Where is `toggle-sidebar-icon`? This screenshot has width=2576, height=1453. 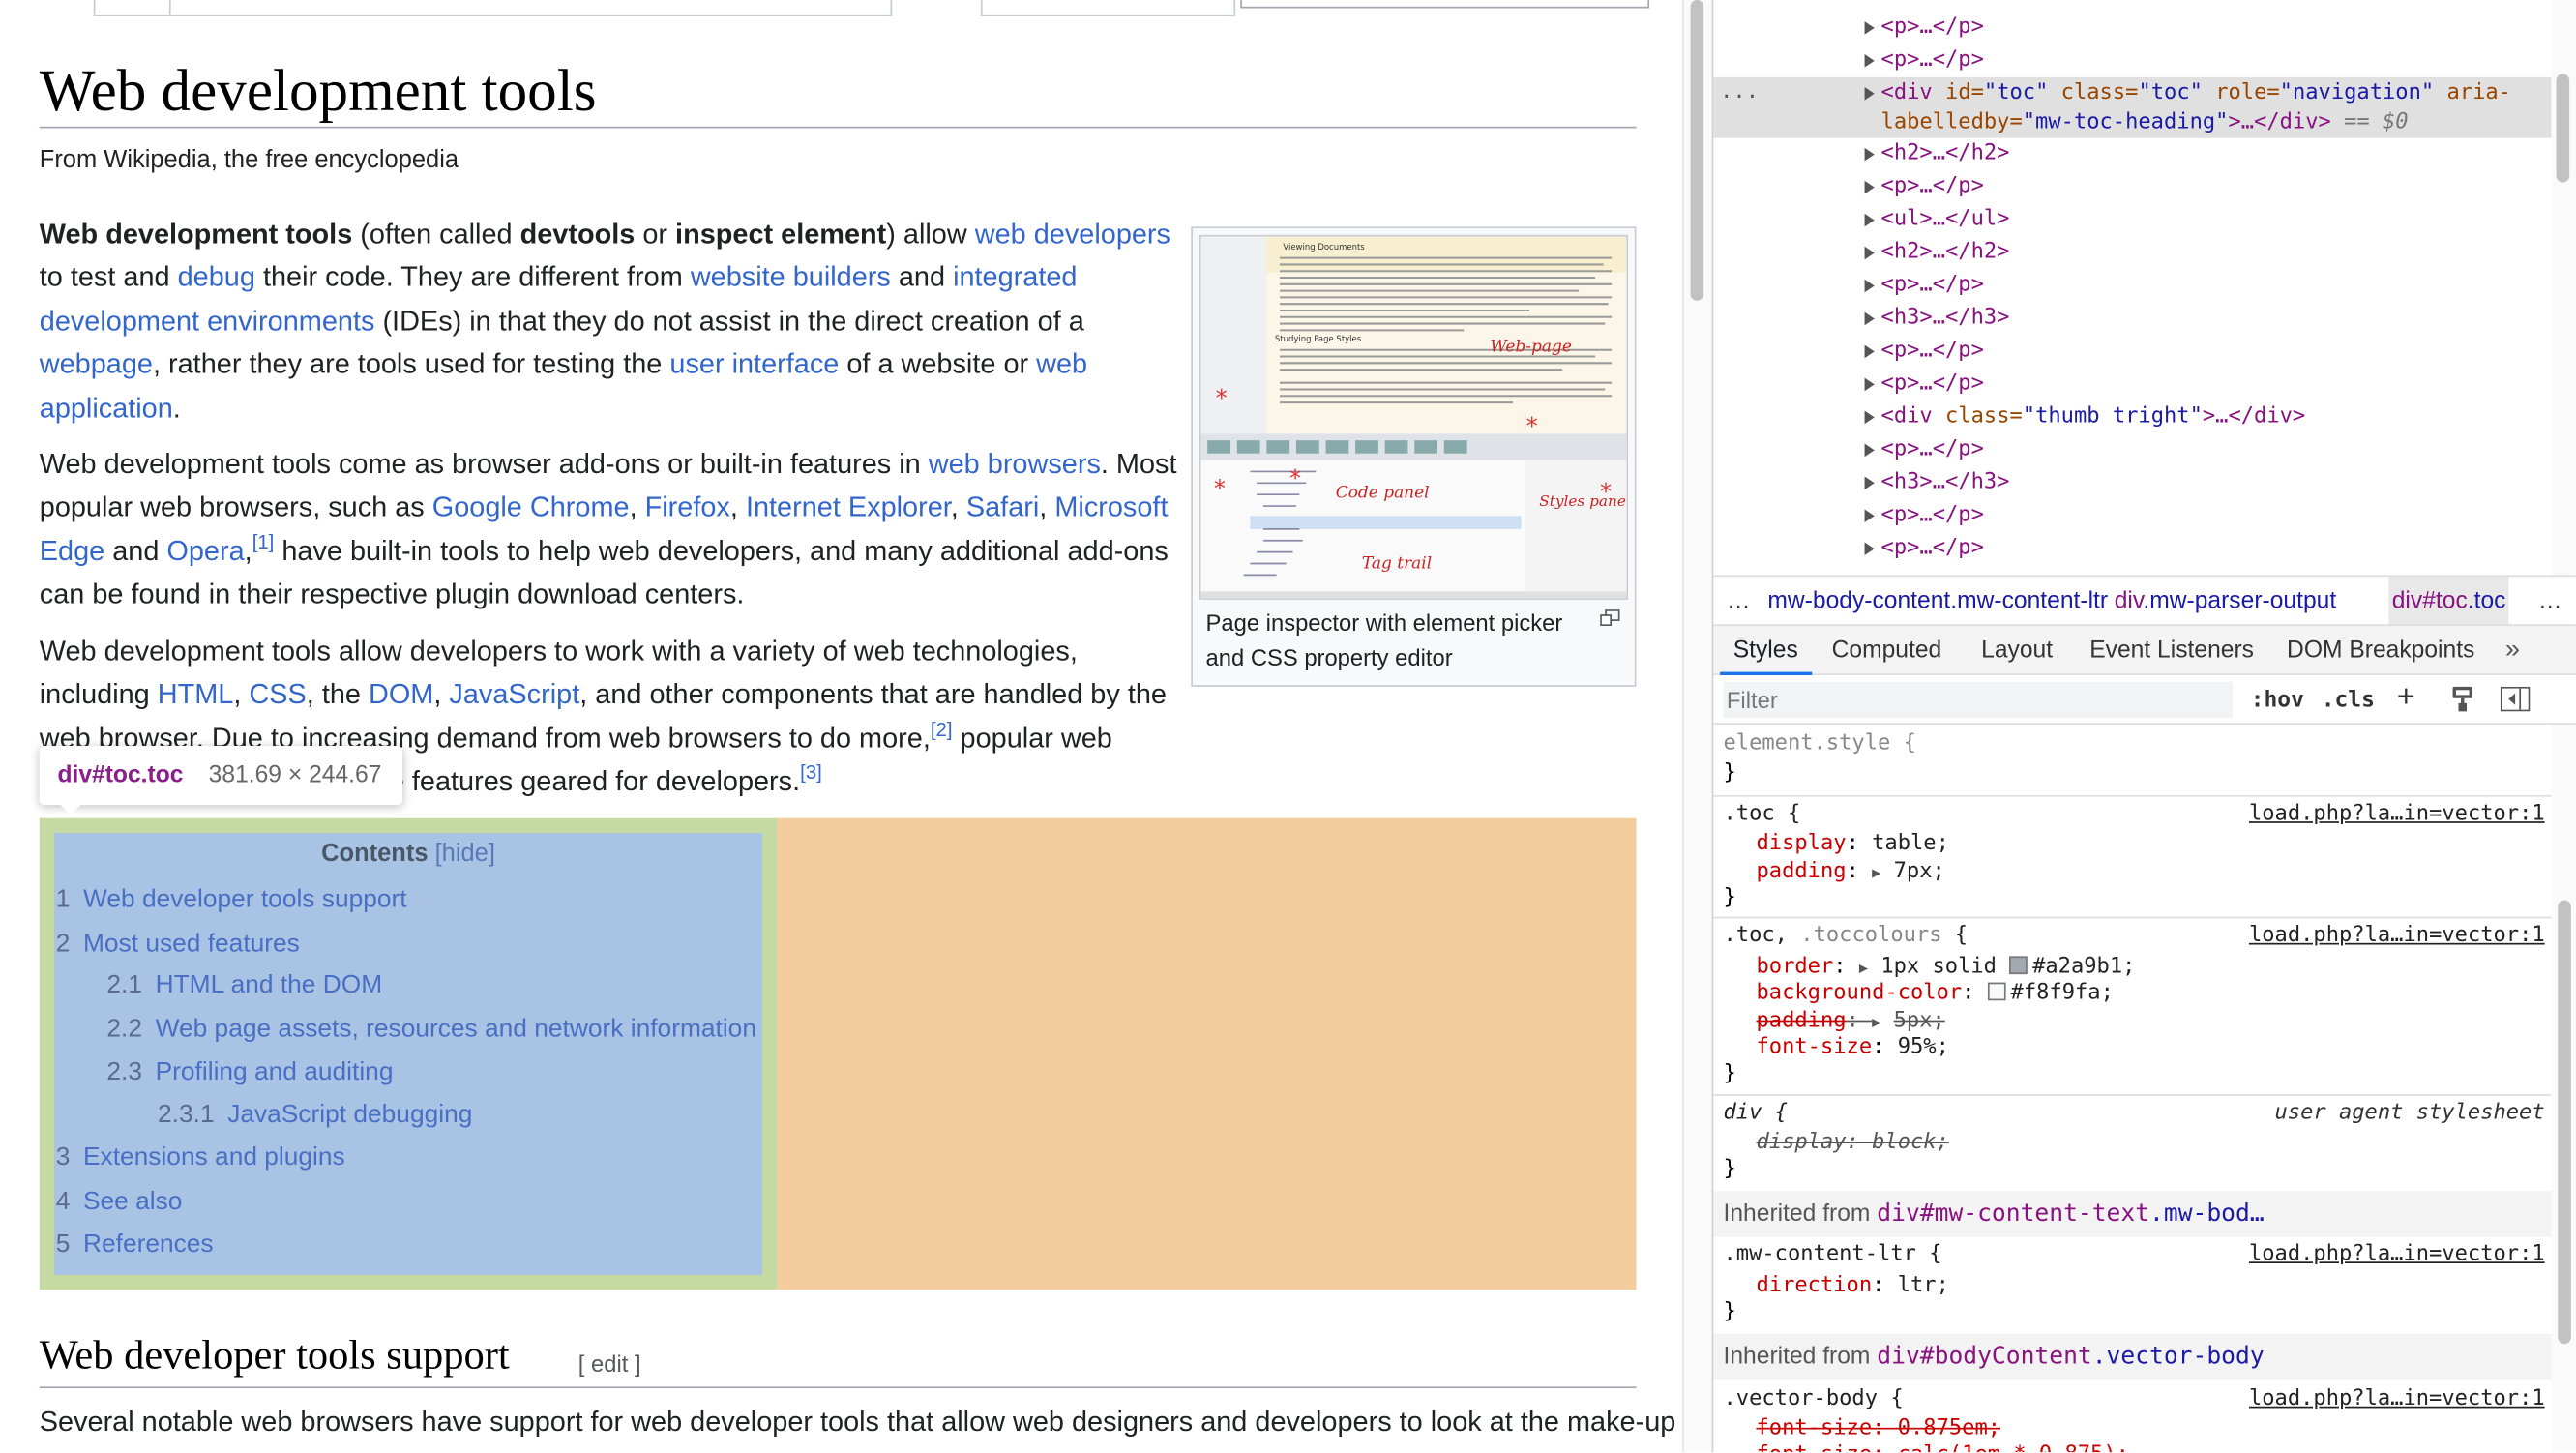 toggle-sidebar-icon is located at coordinates (2515, 699).